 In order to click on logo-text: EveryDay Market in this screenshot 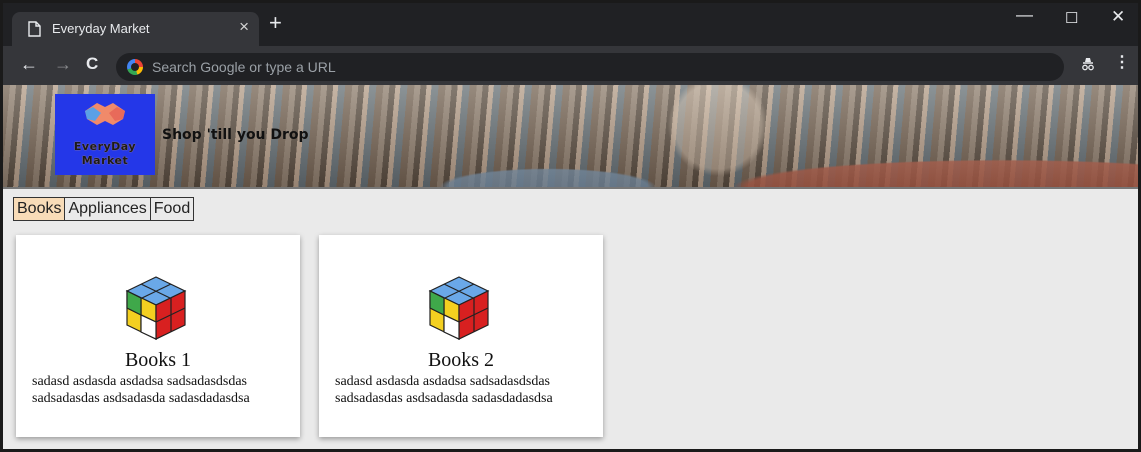, I will do `click(105, 154)`.